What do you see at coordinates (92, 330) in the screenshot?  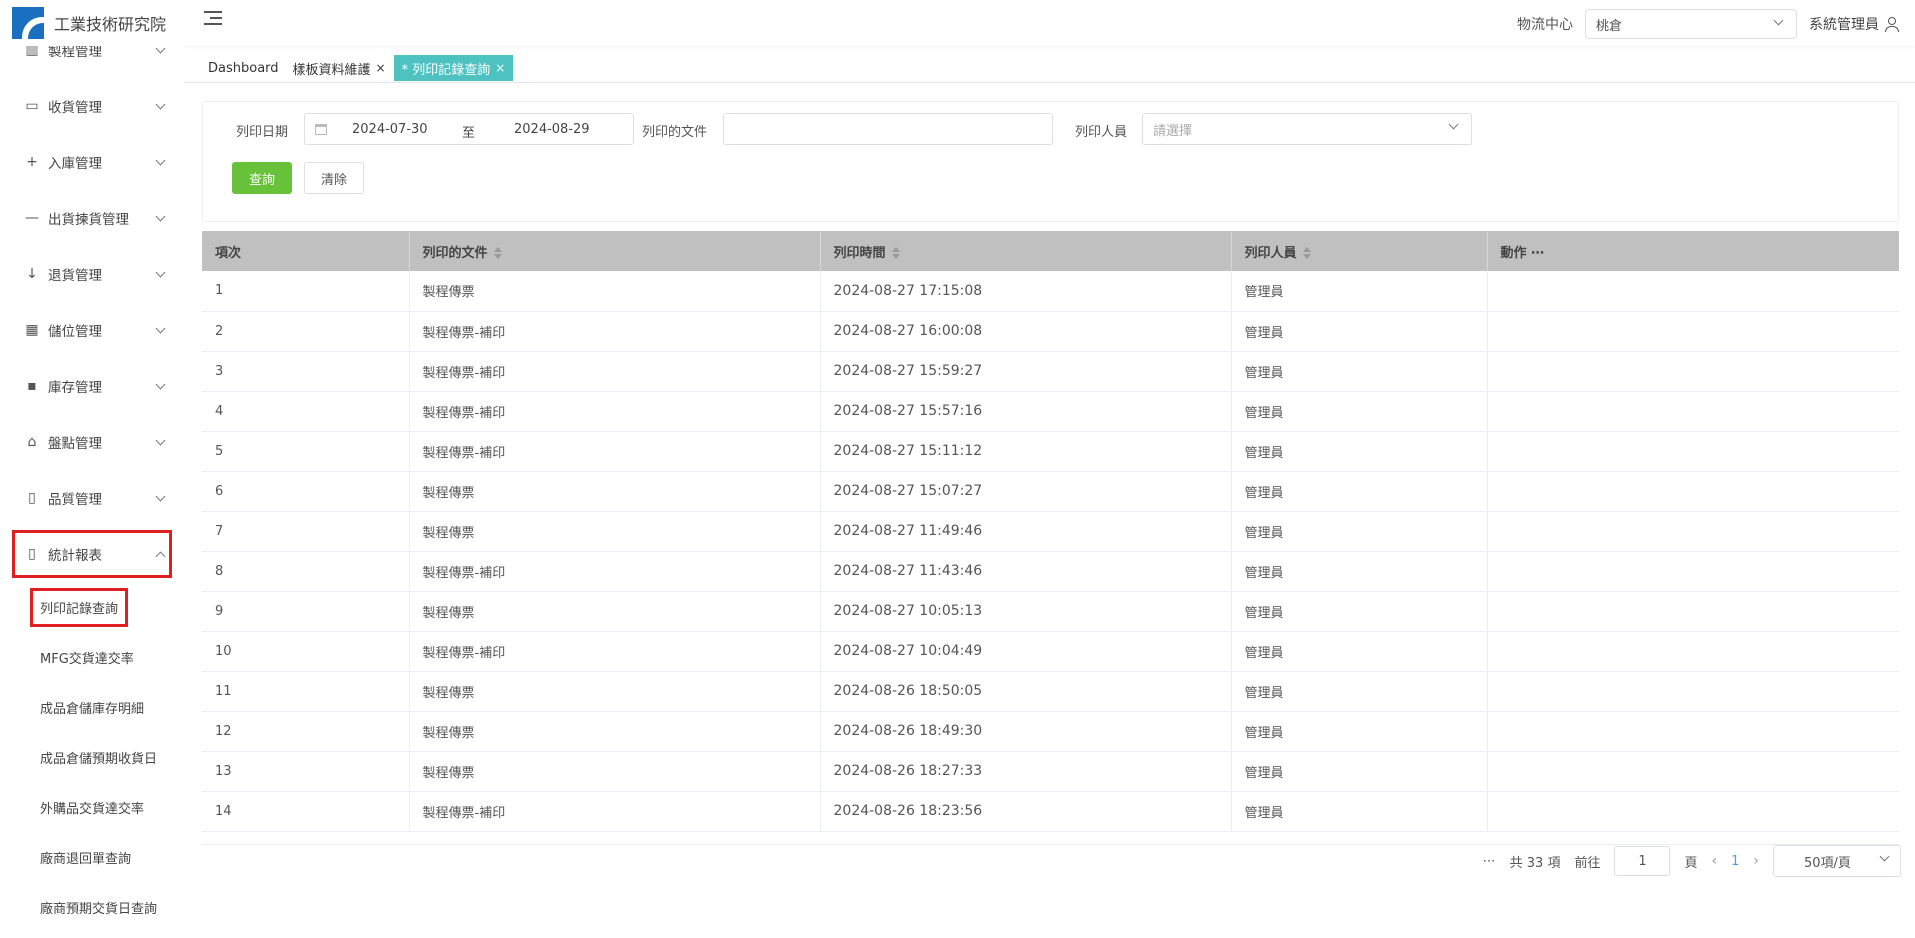 I see `sidebar-item-5: ▦ 儲位管理` at bounding box center [92, 330].